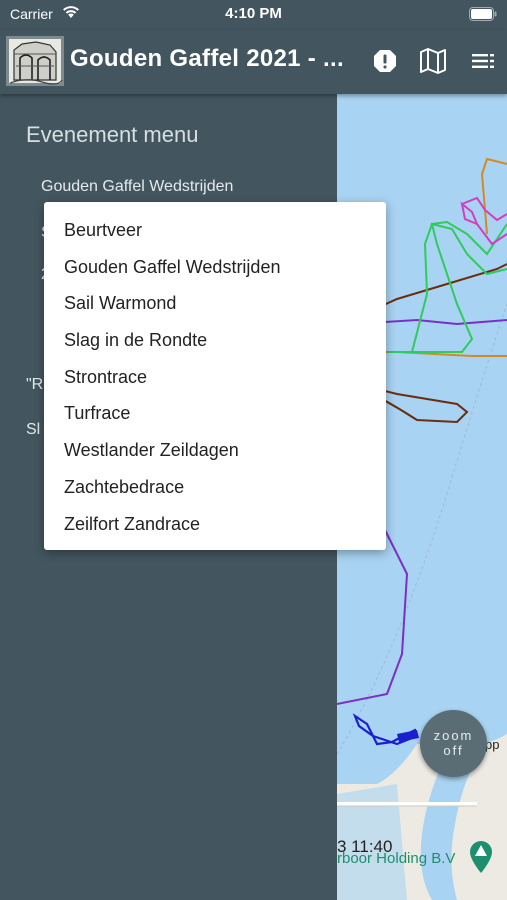  What do you see at coordinates (492, 744) in the screenshot?
I see `map-place-label: pp` at bounding box center [492, 744].